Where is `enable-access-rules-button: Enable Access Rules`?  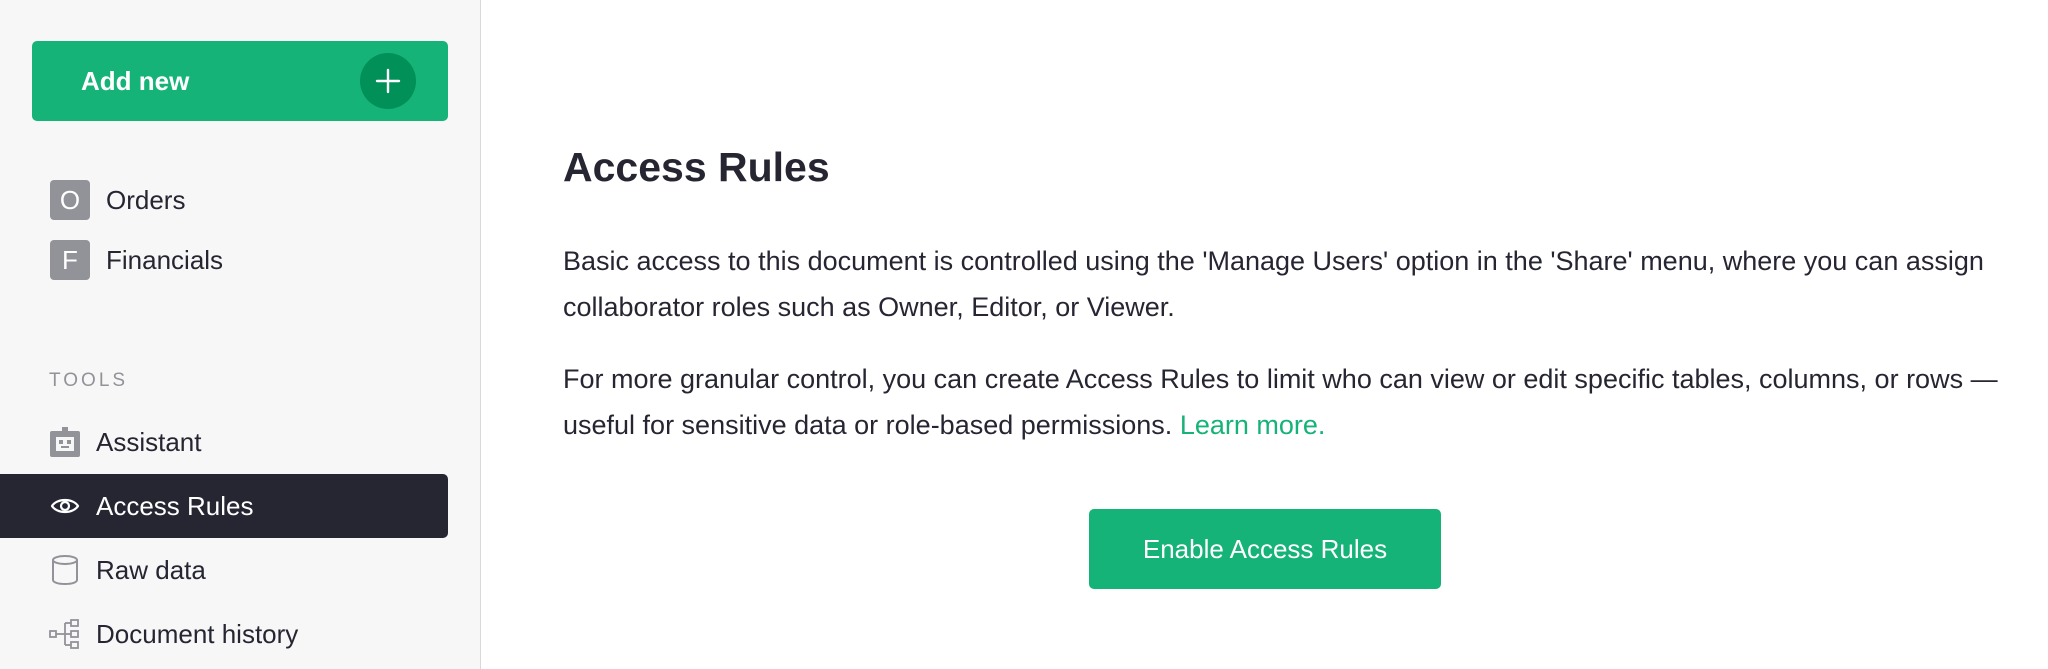 enable-access-rules-button: Enable Access Rules is located at coordinates (1265, 549).